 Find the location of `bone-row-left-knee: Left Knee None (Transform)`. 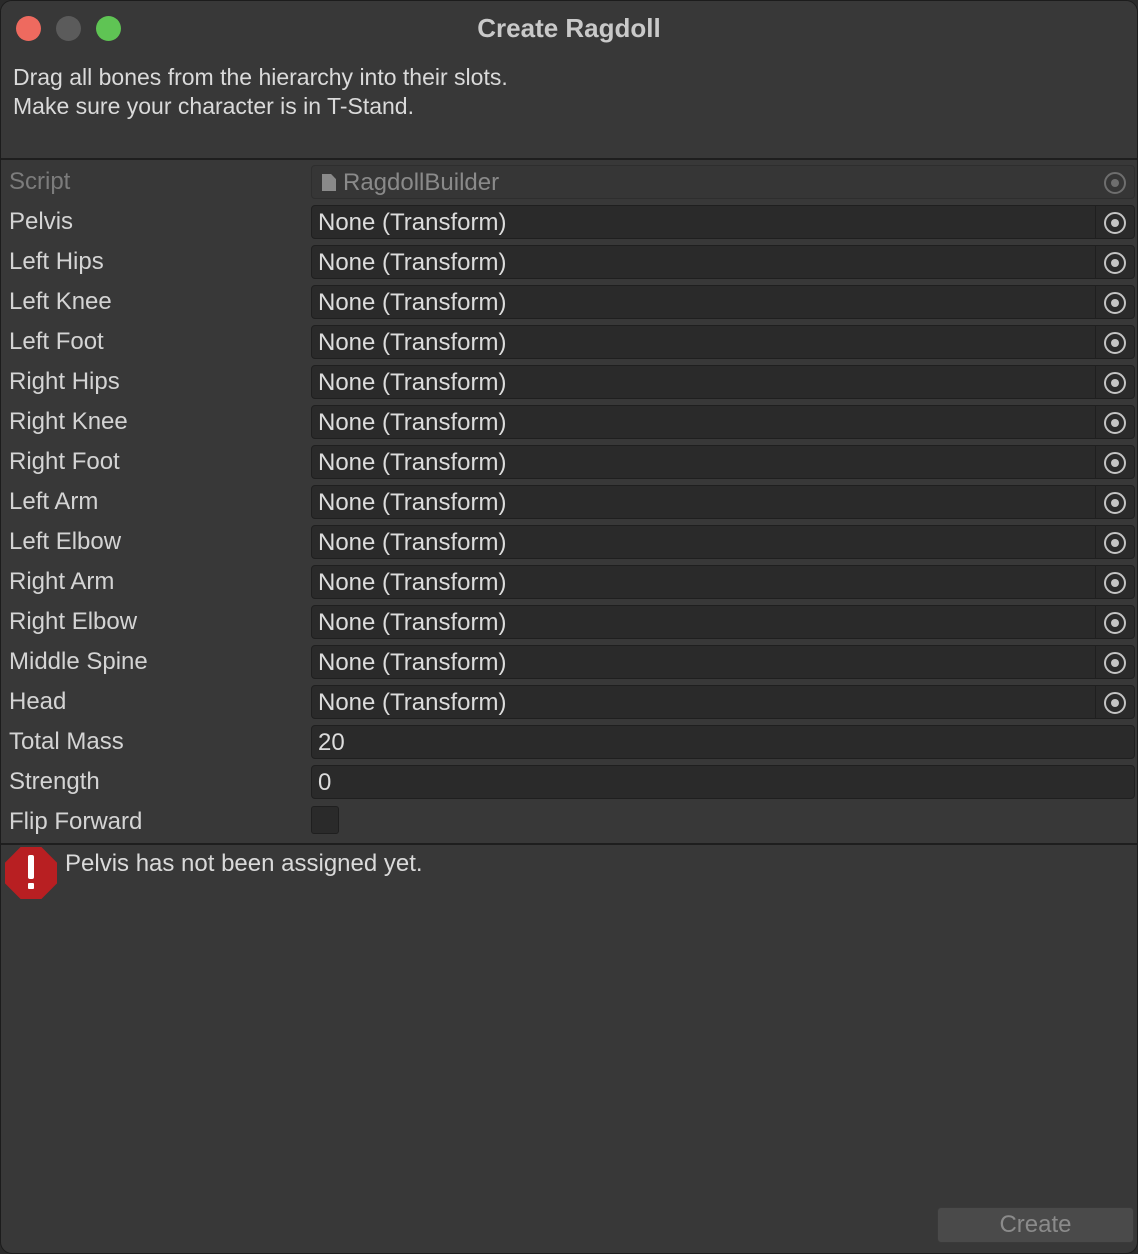

bone-row-left-knee: Left Knee None (Transform) is located at coordinates (569, 302).